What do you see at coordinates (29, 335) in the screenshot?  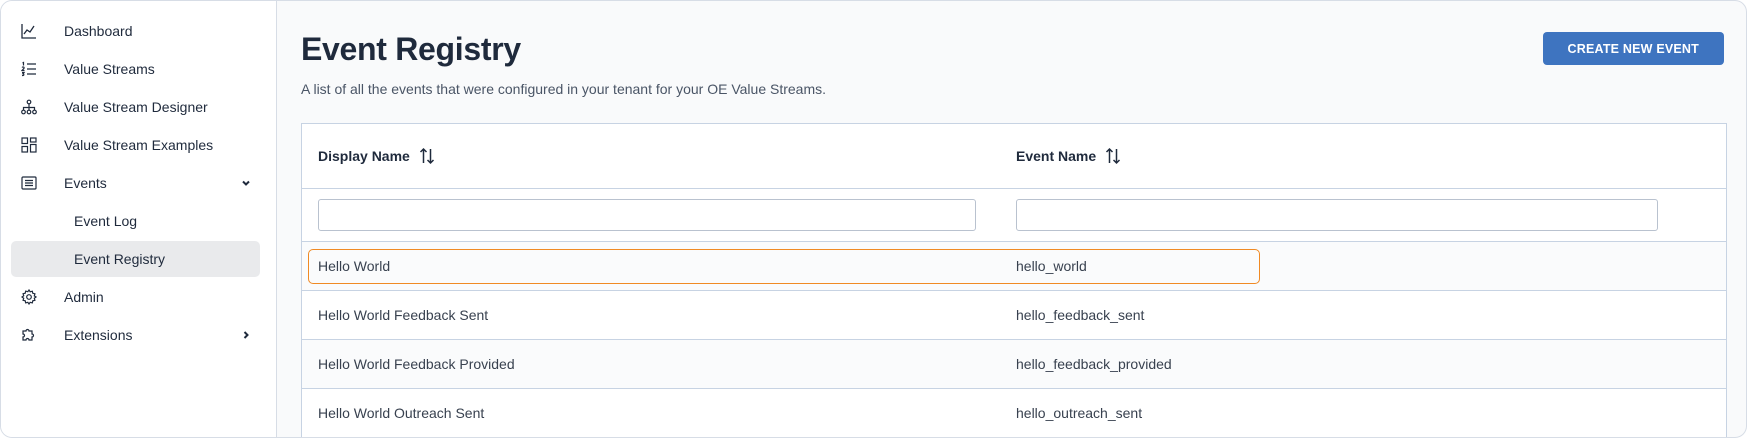 I see `puzzle-icon` at bounding box center [29, 335].